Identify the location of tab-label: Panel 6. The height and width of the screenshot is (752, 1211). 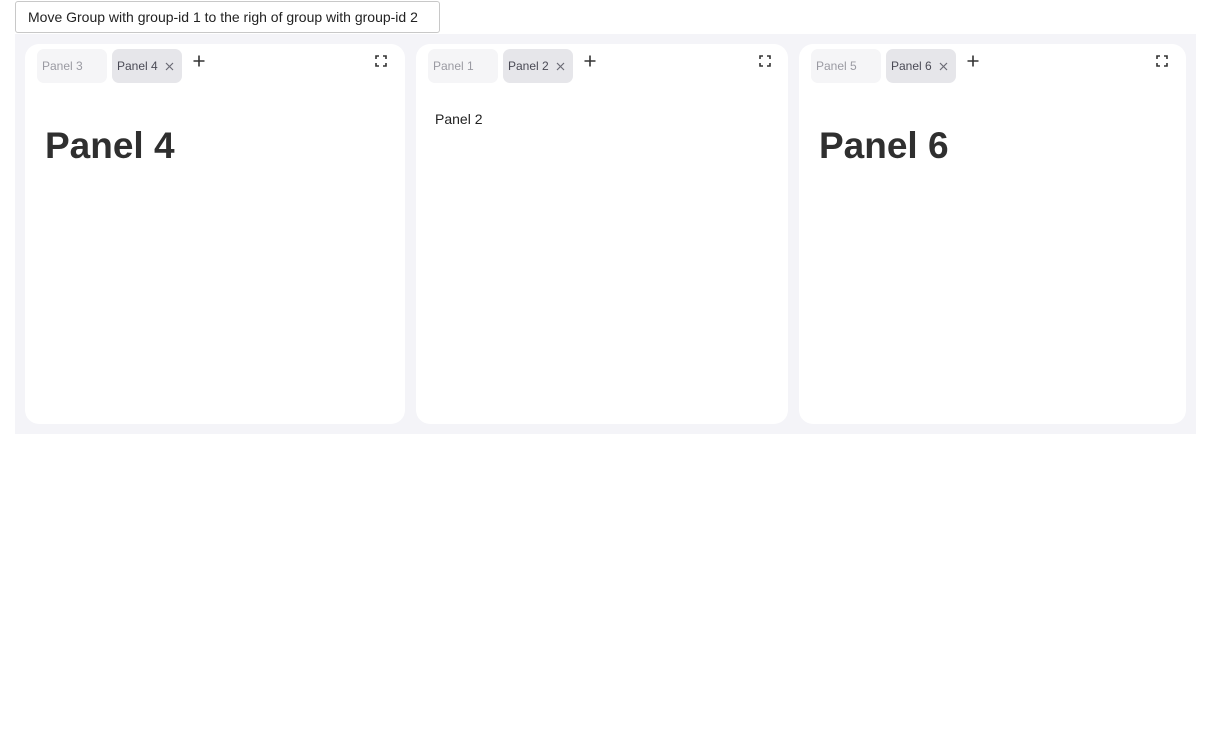
(911, 66).